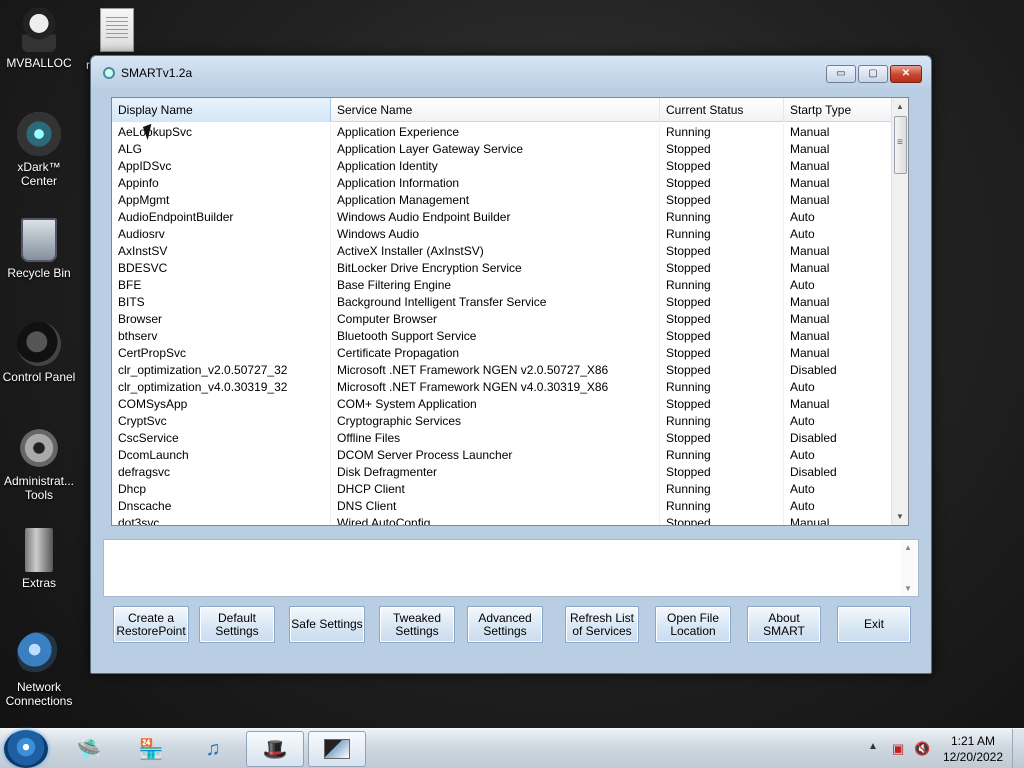 The height and width of the screenshot is (768, 1024). I want to click on desktop-icon-admin-tools: Administrat... Tools, so click(39, 464).